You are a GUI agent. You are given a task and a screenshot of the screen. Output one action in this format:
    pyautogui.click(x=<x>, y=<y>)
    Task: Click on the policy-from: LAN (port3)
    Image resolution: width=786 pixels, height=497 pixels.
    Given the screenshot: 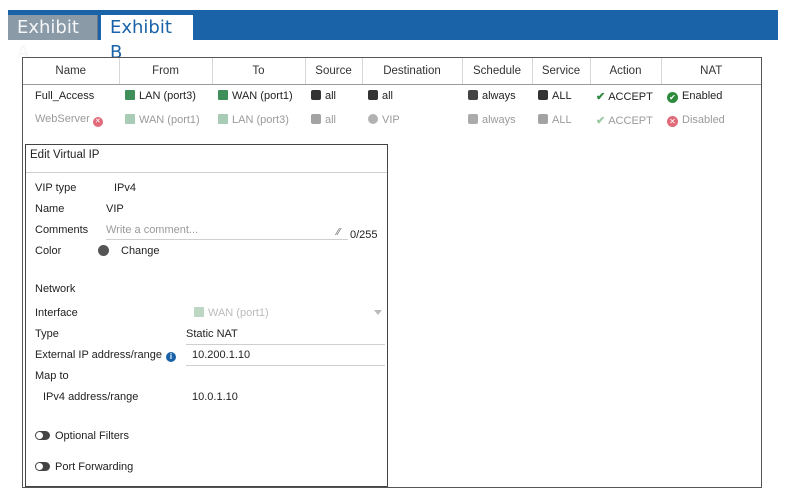 What is the action you would take?
    pyautogui.click(x=167, y=96)
    